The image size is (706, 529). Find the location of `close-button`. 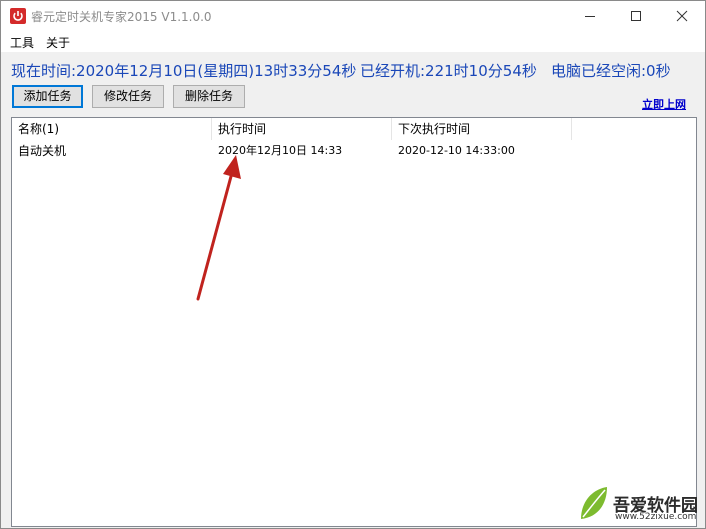

close-button is located at coordinates (682, 16).